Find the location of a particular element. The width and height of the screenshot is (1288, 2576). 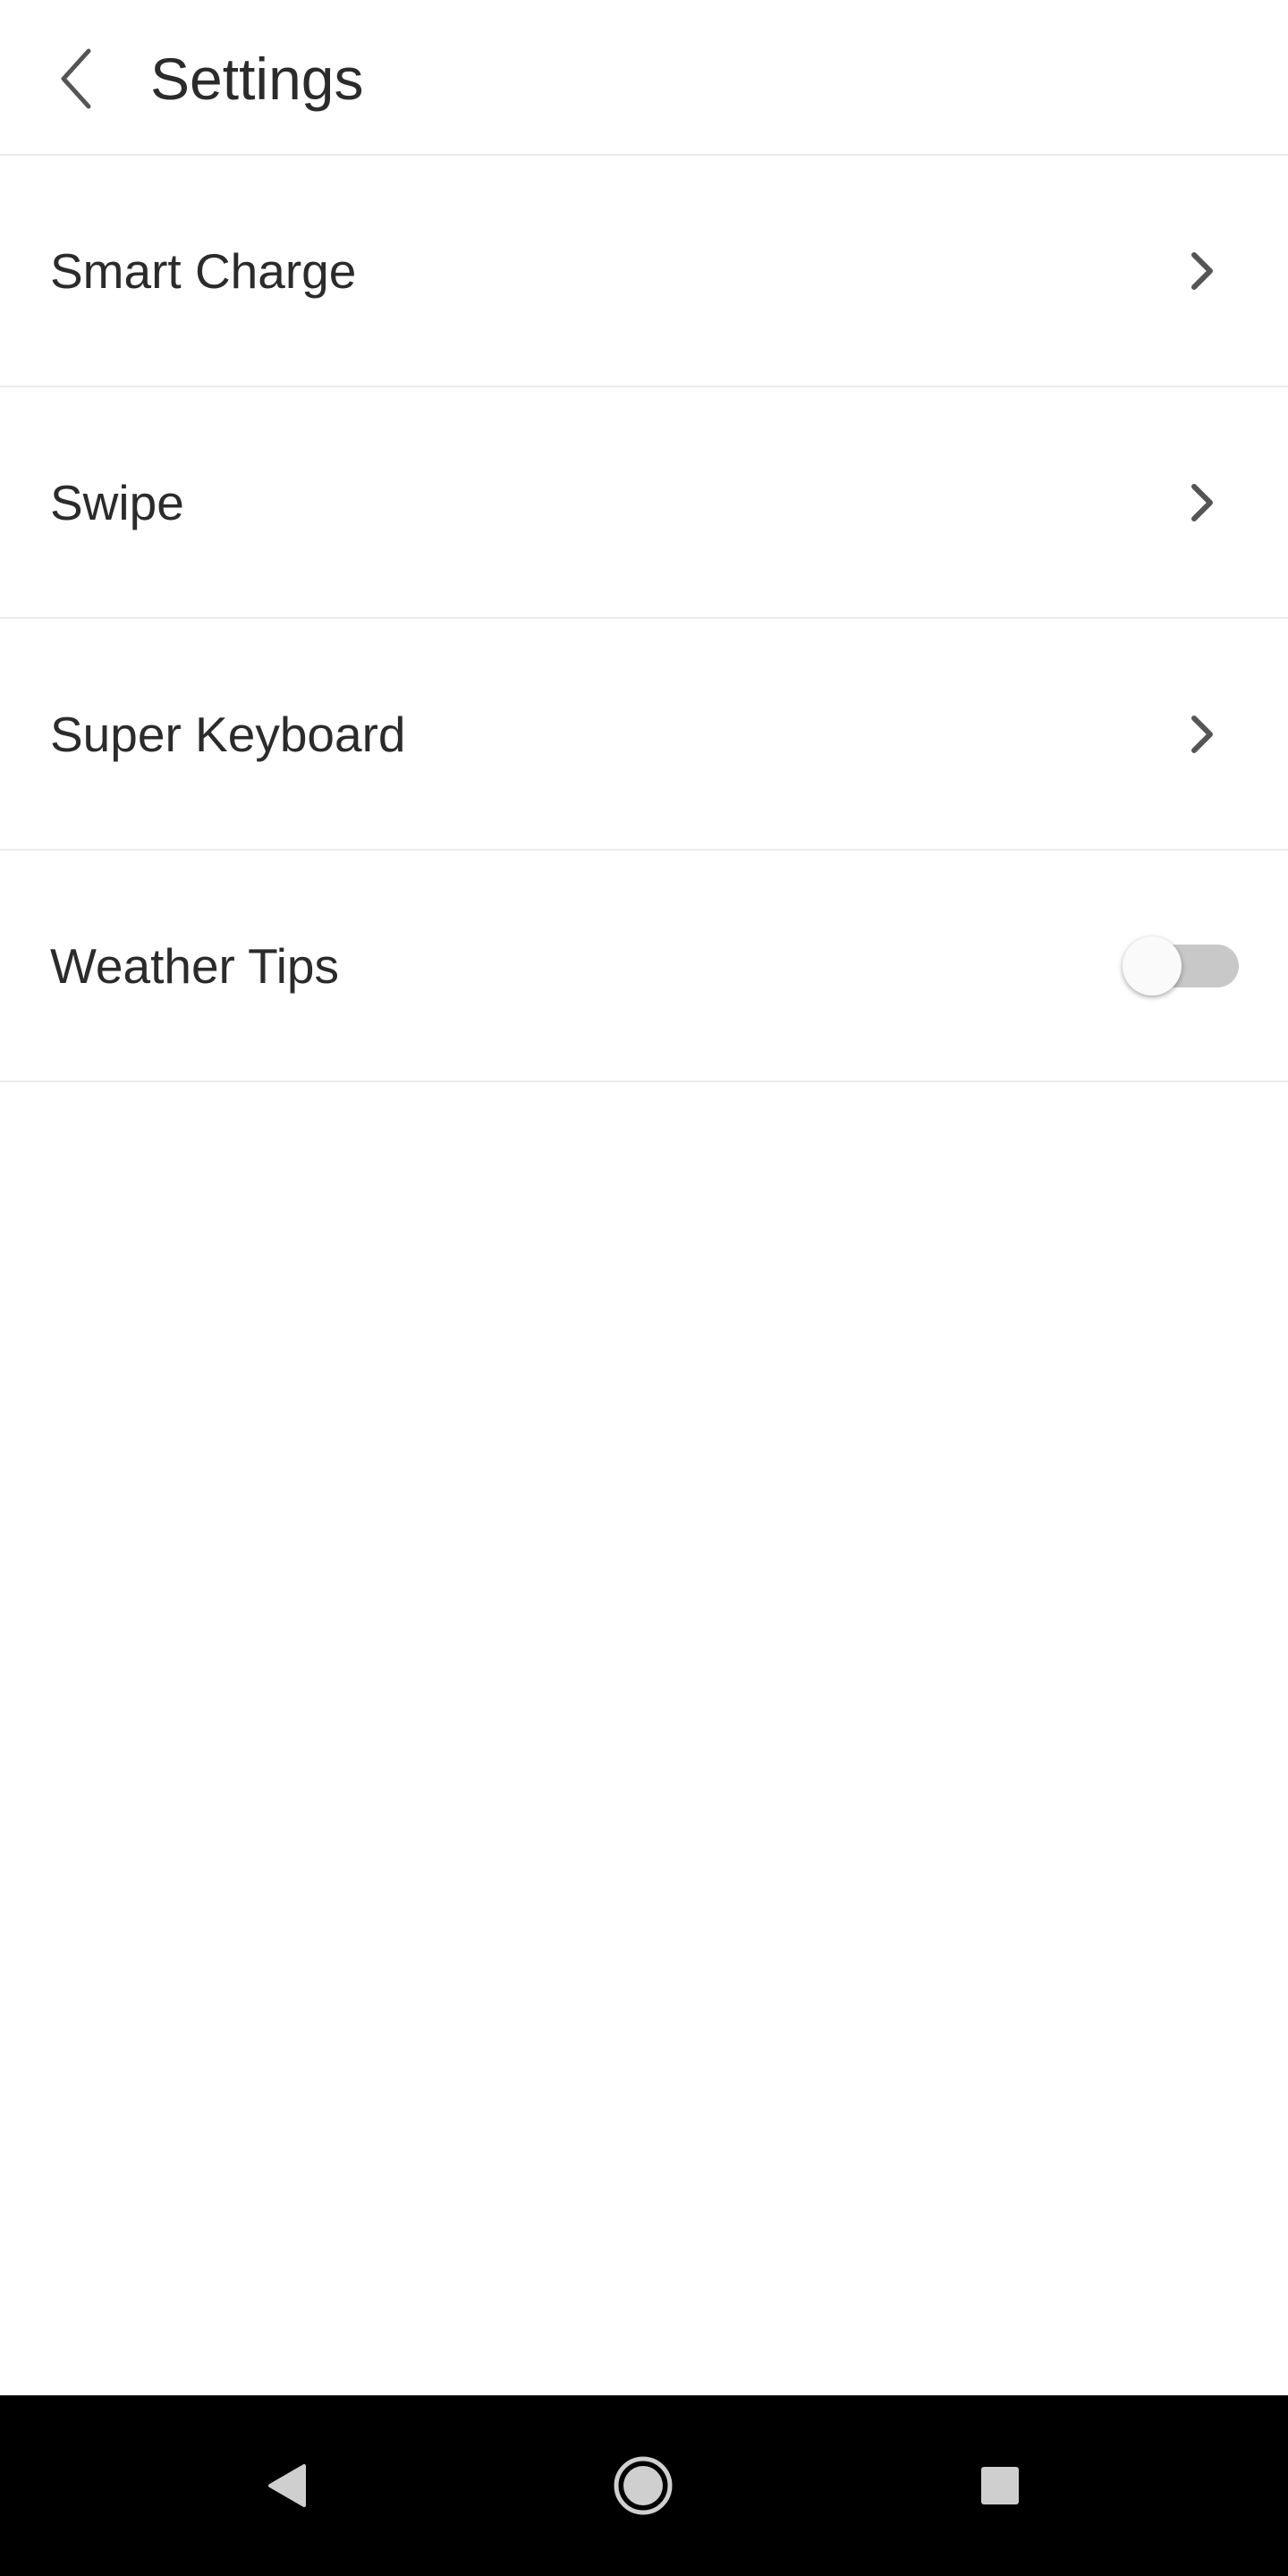

settings-item-label: Swipe is located at coordinates (117, 502).